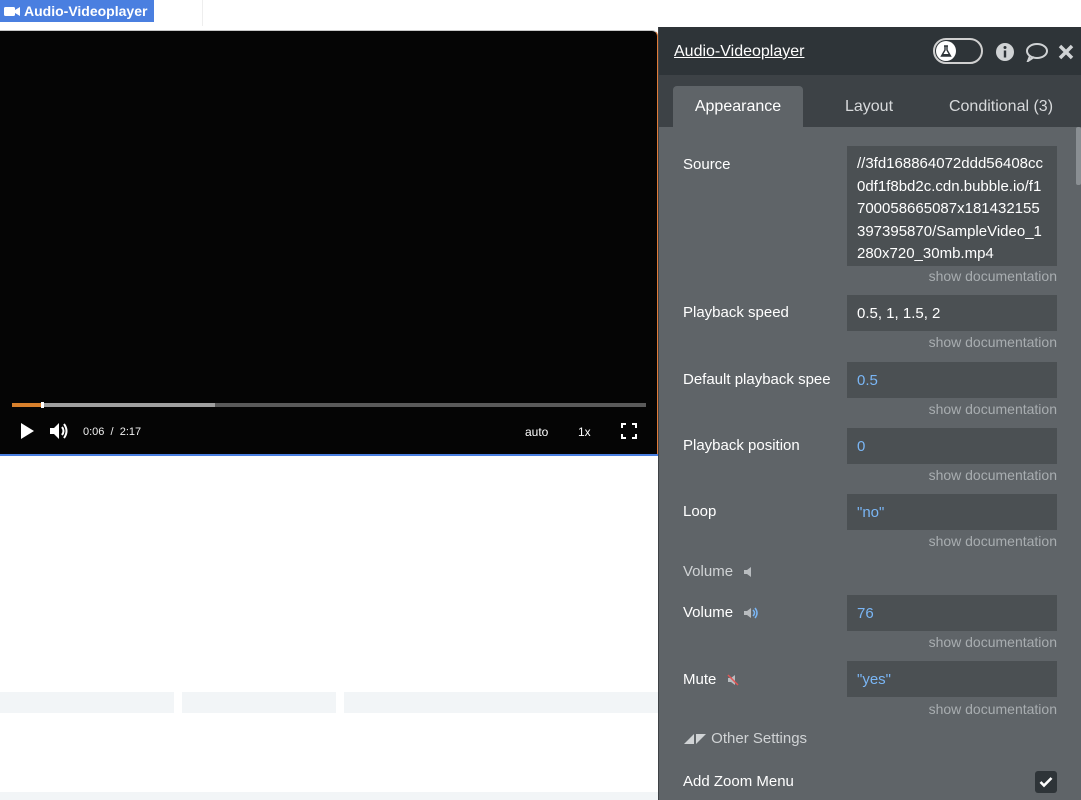  What do you see at coordinates (733, 680) in the screenshot?
I see `mute-icon` at bounding box center [733, 680].